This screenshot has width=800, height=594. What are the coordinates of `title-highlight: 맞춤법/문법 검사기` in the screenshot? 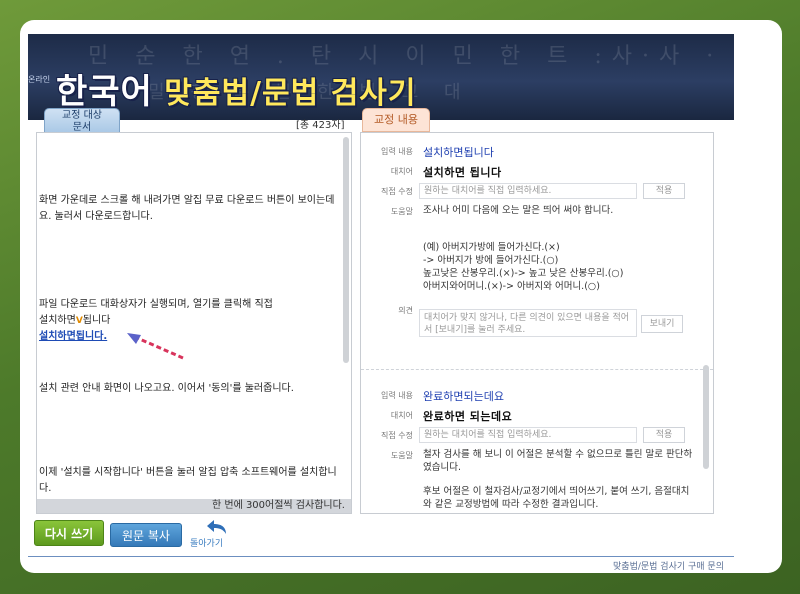 It's located at (290, 93).